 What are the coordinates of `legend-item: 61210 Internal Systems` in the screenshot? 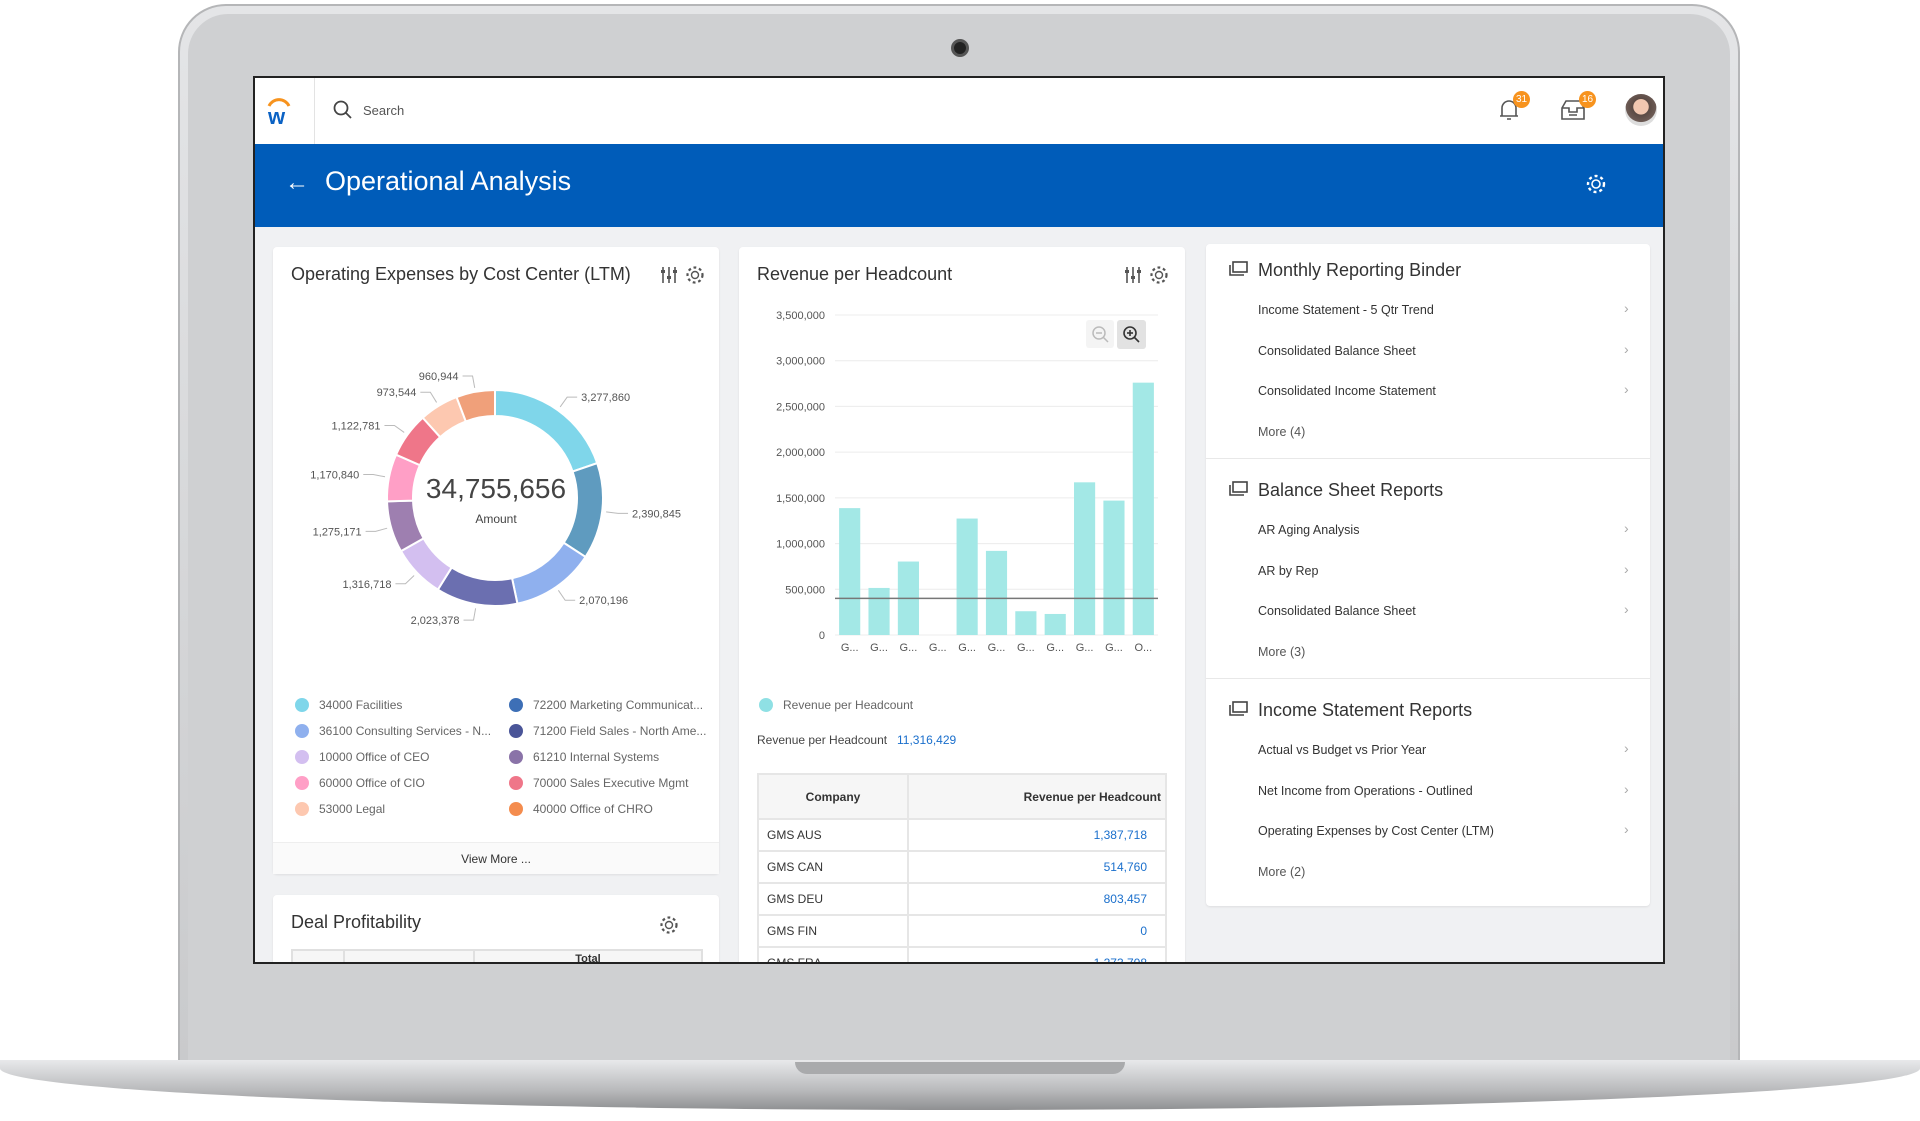 It's located at (584, 757).